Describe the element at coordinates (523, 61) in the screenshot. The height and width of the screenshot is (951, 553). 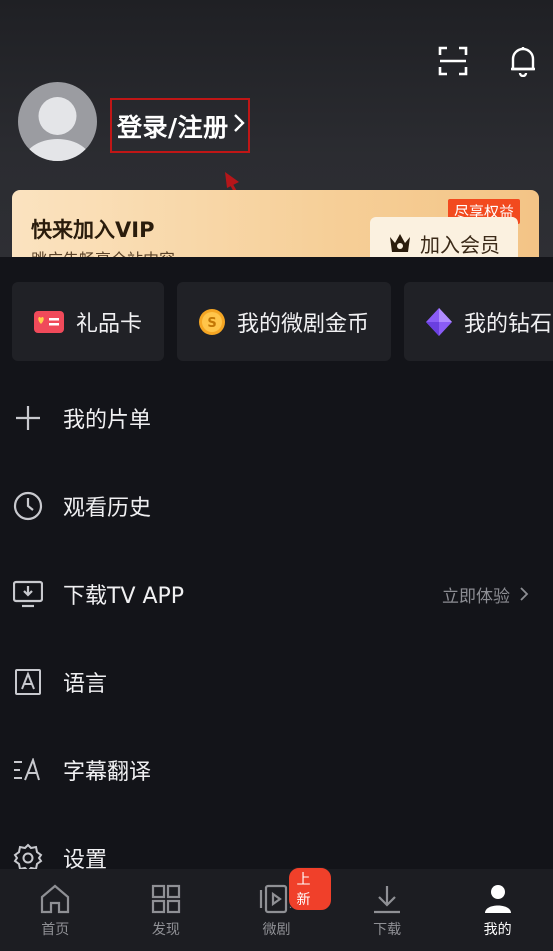
I see `bell-icon` at that location.